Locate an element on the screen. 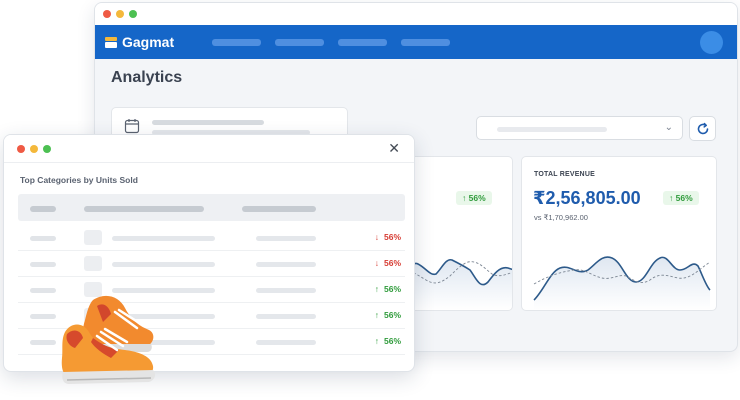  comparison-value: vs ₹1,70,962.00 is located at coordinates (561, 217).